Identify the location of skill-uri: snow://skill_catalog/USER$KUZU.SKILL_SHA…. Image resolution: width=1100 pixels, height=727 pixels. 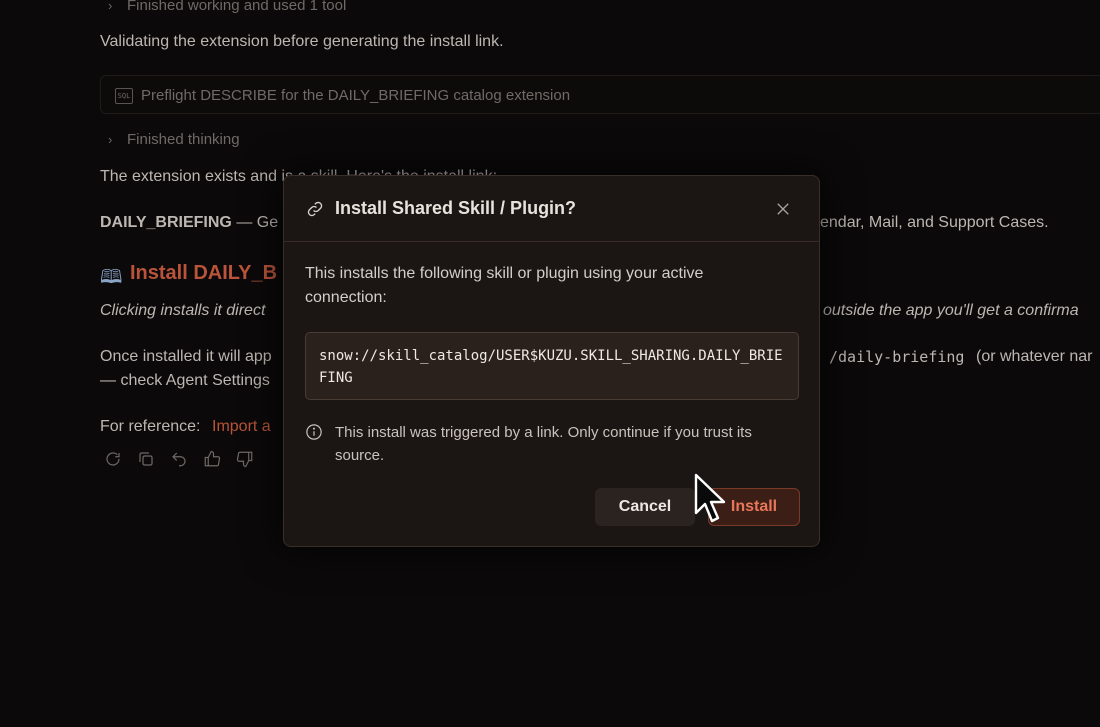
(551, 367).